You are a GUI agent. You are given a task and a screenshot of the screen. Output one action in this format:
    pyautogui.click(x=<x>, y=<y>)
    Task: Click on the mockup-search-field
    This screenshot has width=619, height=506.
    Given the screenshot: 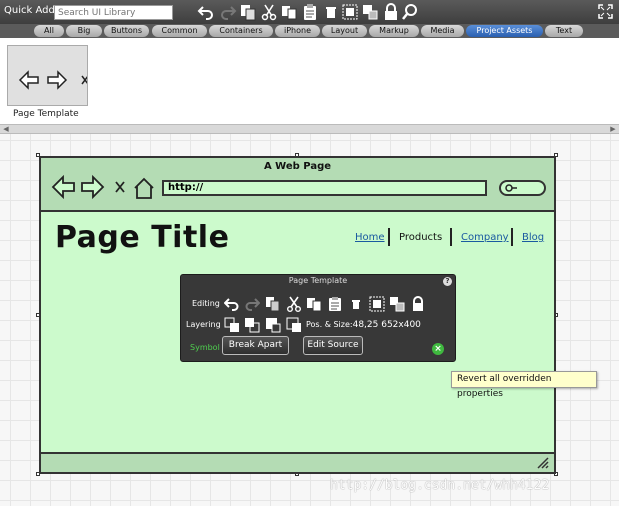 What is the action you would take?
    pyautogui.click(x=522, y=188)
    